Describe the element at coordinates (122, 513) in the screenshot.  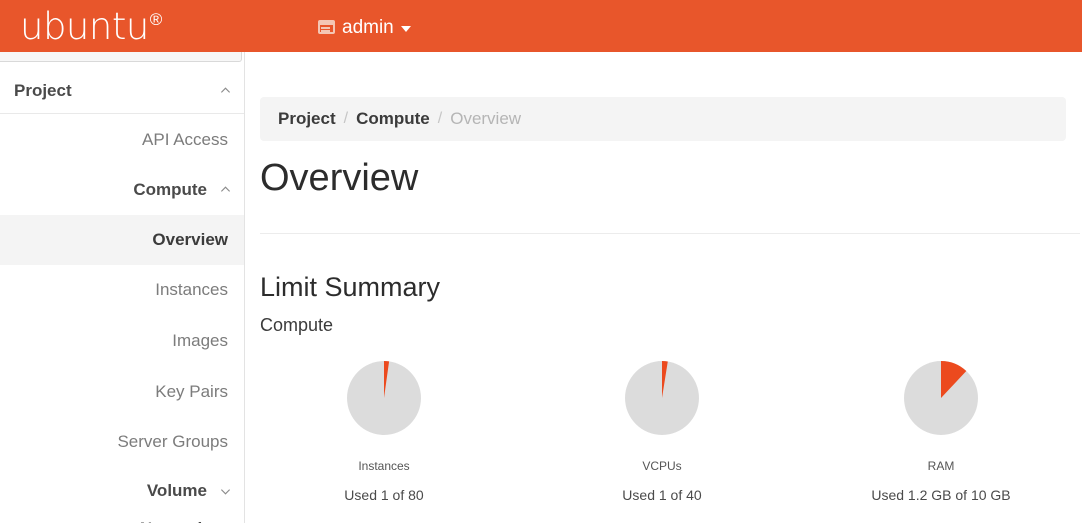
I see `sidebar-item-network: Network` at that location.